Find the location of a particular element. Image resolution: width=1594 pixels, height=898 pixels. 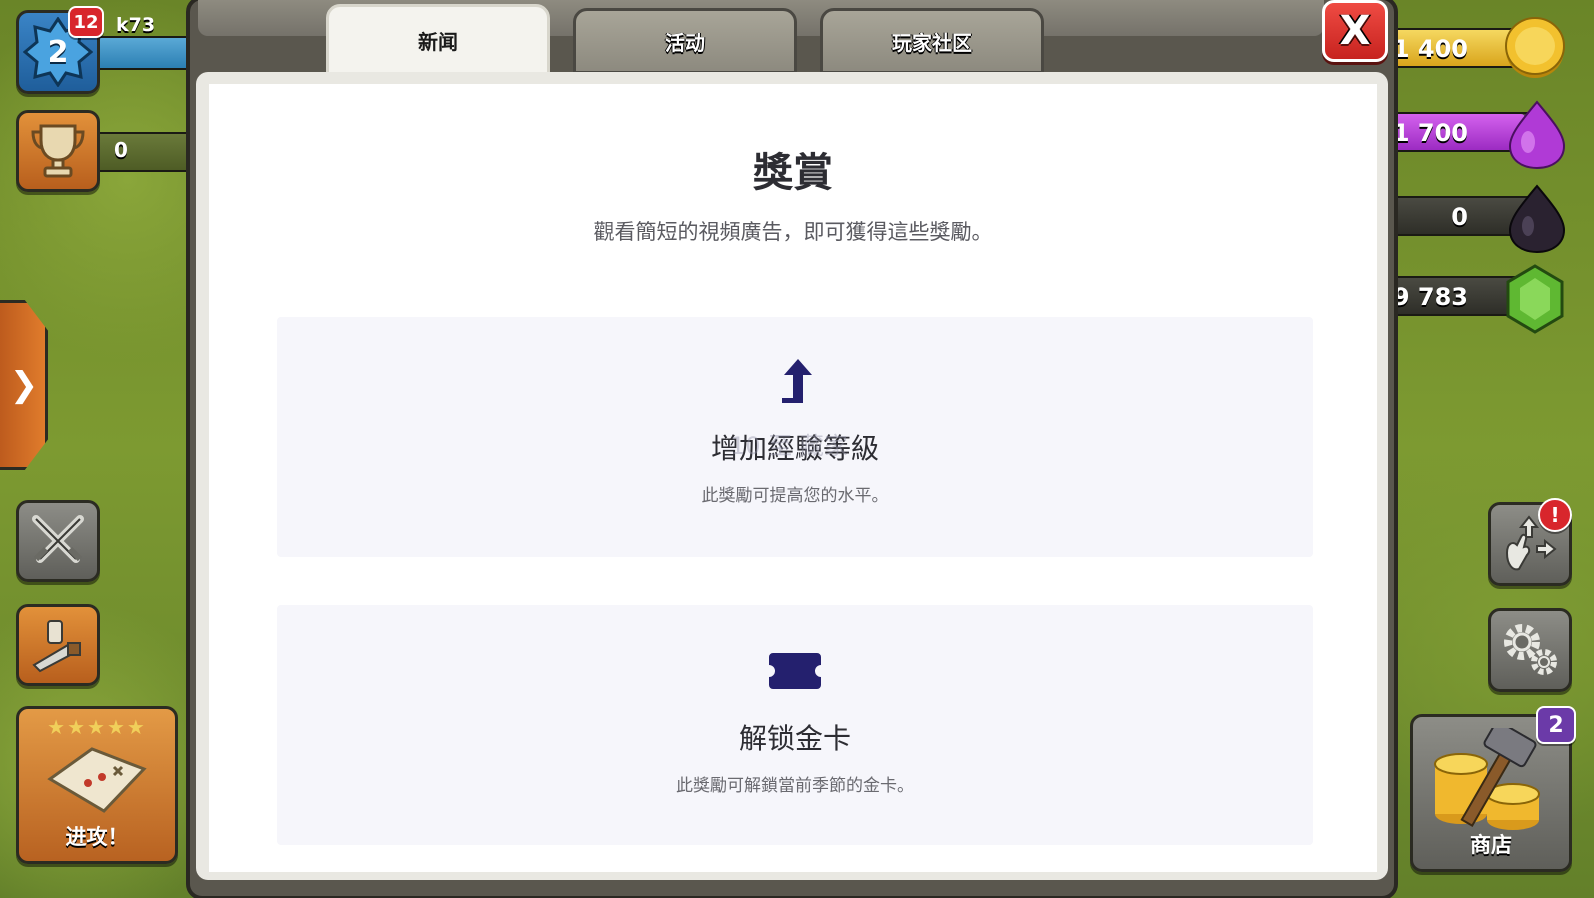

chevron-right-icon: ❯ is located at coordinates (24, 385).